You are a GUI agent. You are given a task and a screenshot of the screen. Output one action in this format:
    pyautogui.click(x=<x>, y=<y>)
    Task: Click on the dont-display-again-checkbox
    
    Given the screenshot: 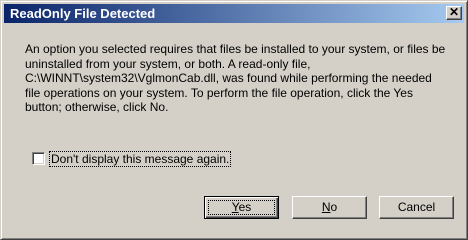 What is the action you would take?
    pyautogui.click(x=38, y=158)
    